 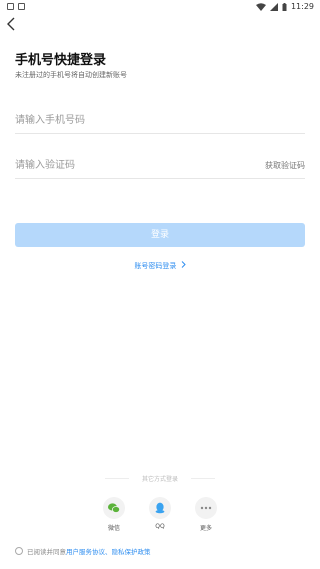 What do you see at coordinates (273, 6) in the screenshot?
I see `signal-icon` at bounding box center [273, 6].